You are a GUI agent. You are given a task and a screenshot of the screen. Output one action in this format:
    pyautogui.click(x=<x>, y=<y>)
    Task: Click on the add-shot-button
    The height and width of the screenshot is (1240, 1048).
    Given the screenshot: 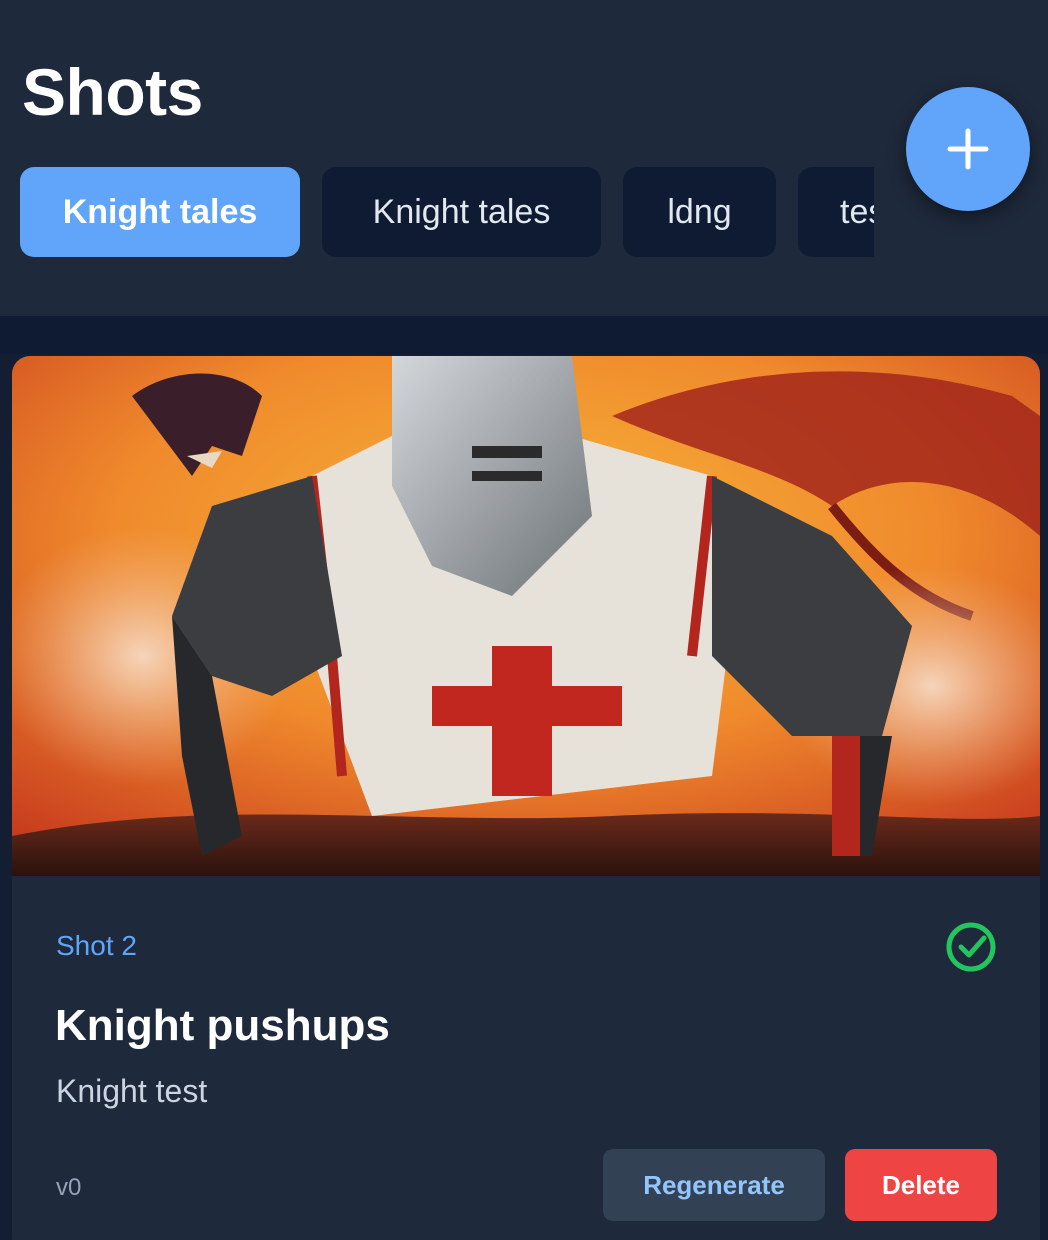 What is the action you would take?
    pyautogui.click(x=968, y=149)
    